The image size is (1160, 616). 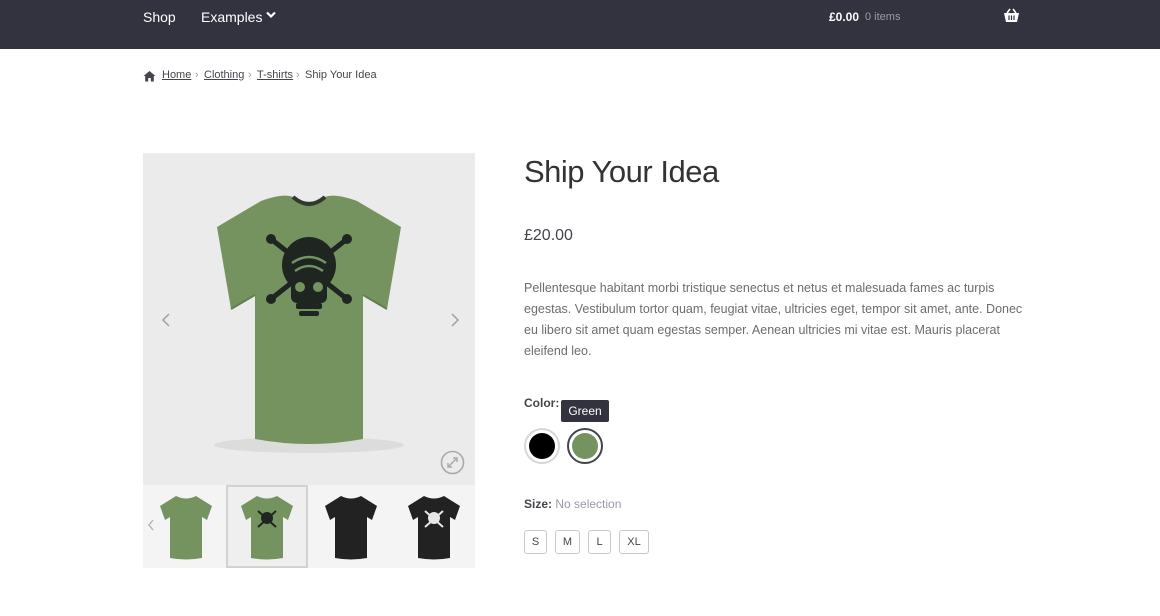 I want to click on size-label: Size: No selection, so click(x=572, y=504).